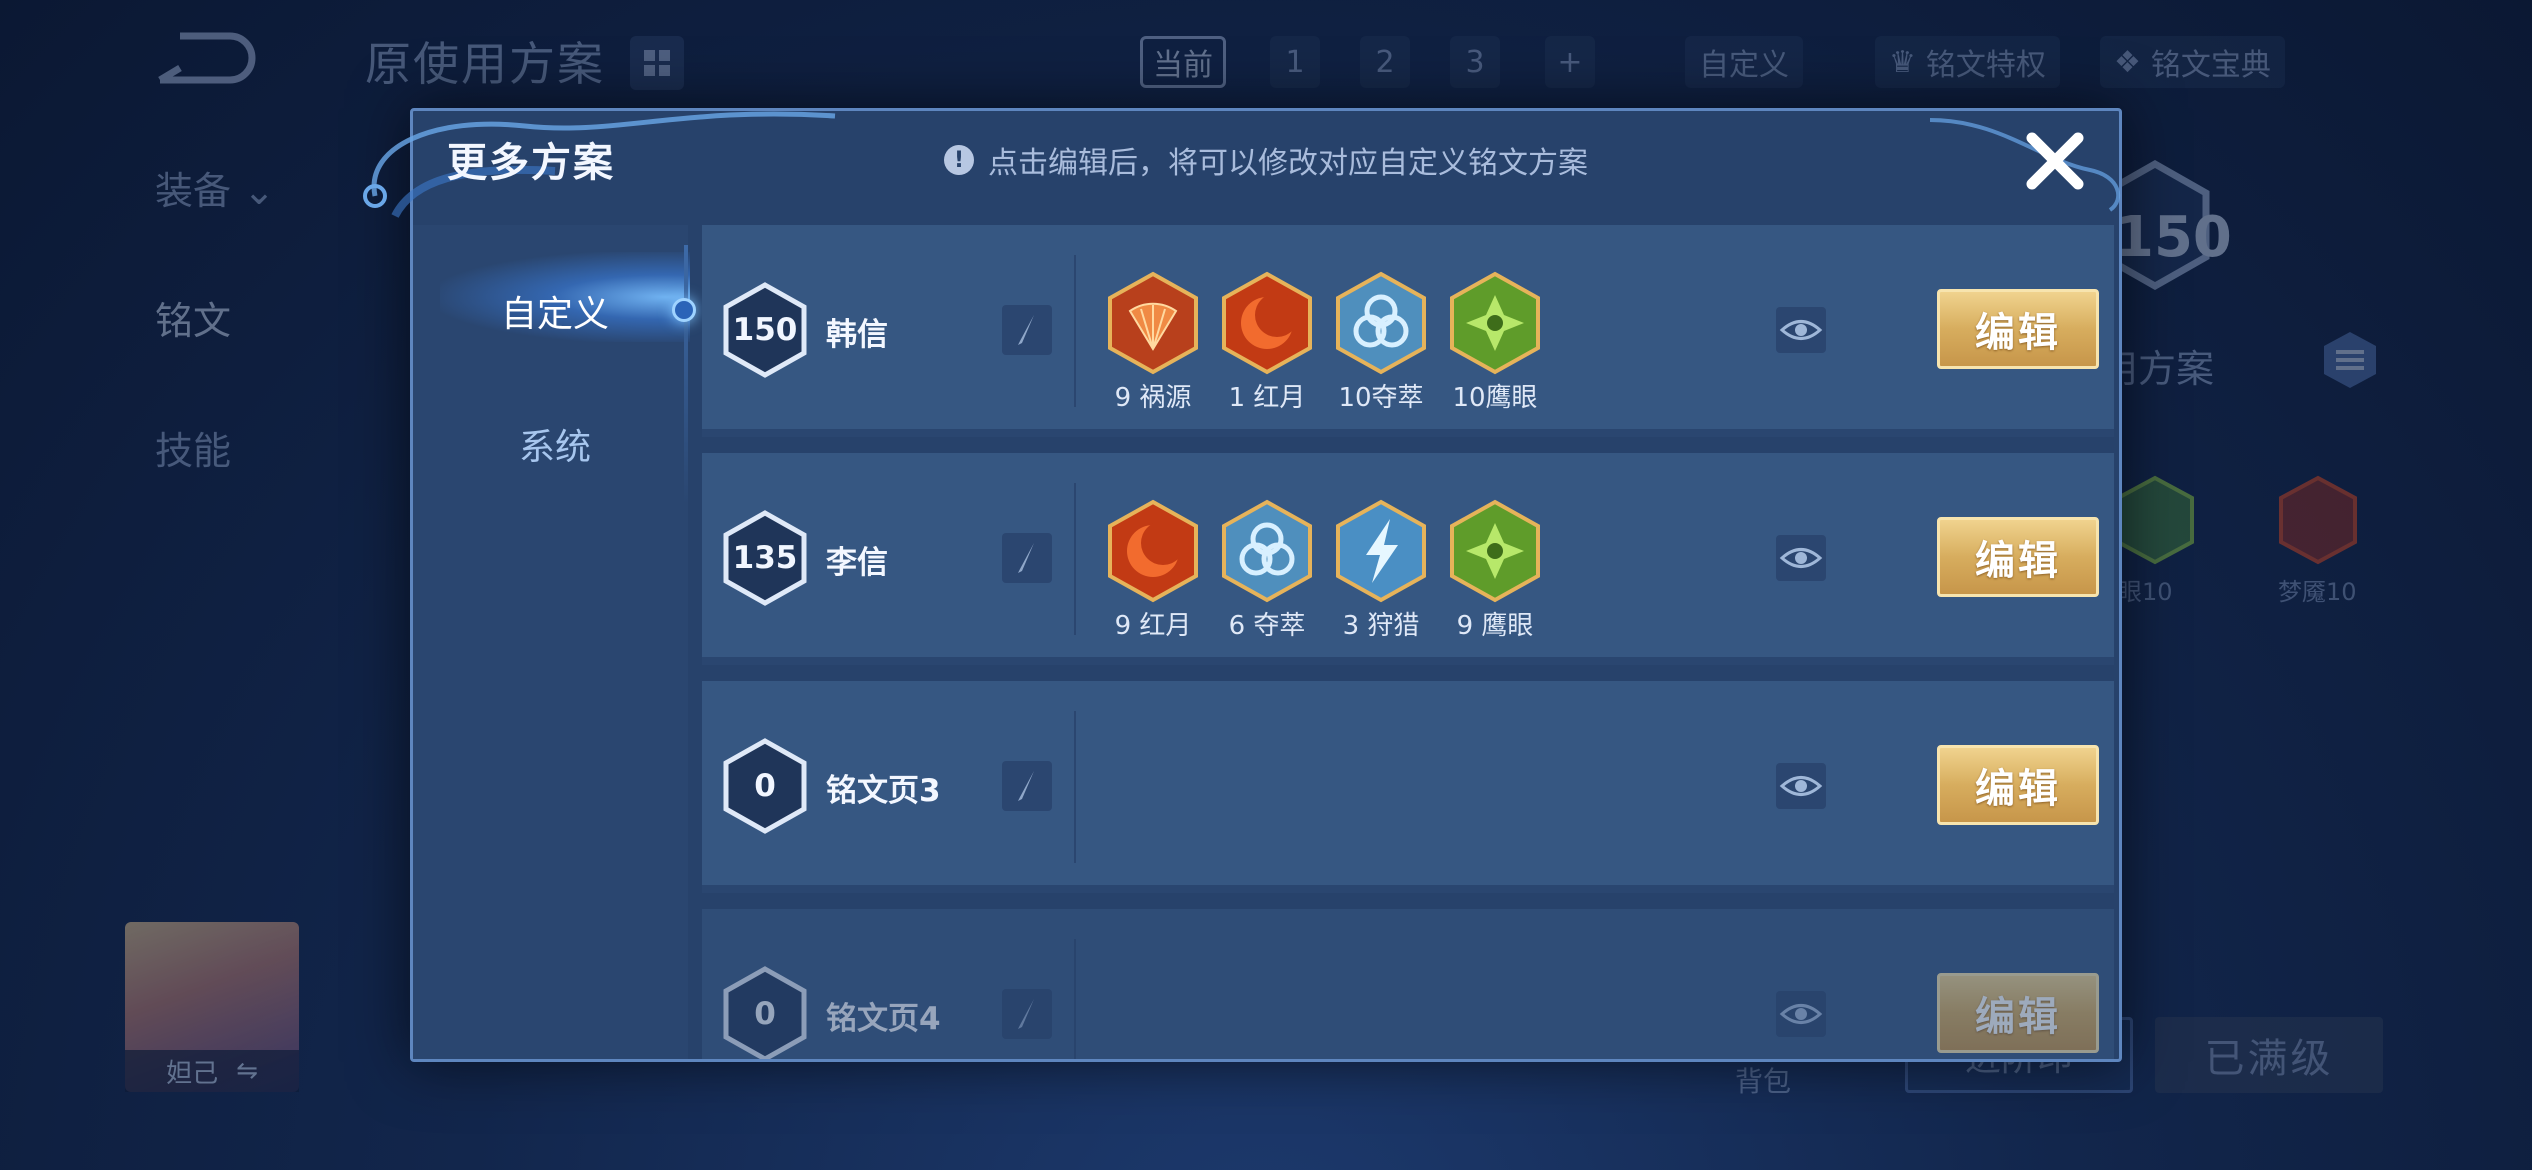 Image resolution: width=2532 pixels, height=1170 pixels. I want to click on tab-1: 1, so click(1295, 62).